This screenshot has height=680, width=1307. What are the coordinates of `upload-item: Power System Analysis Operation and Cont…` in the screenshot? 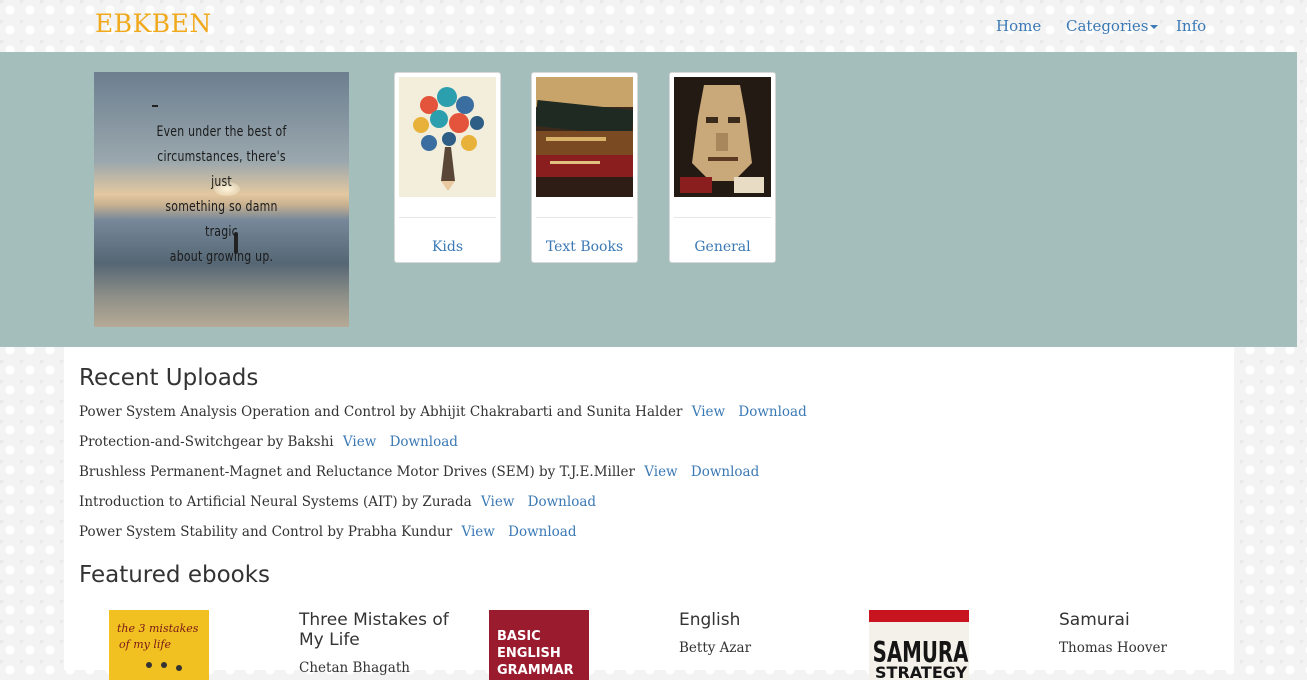 It's located at (443, 412).